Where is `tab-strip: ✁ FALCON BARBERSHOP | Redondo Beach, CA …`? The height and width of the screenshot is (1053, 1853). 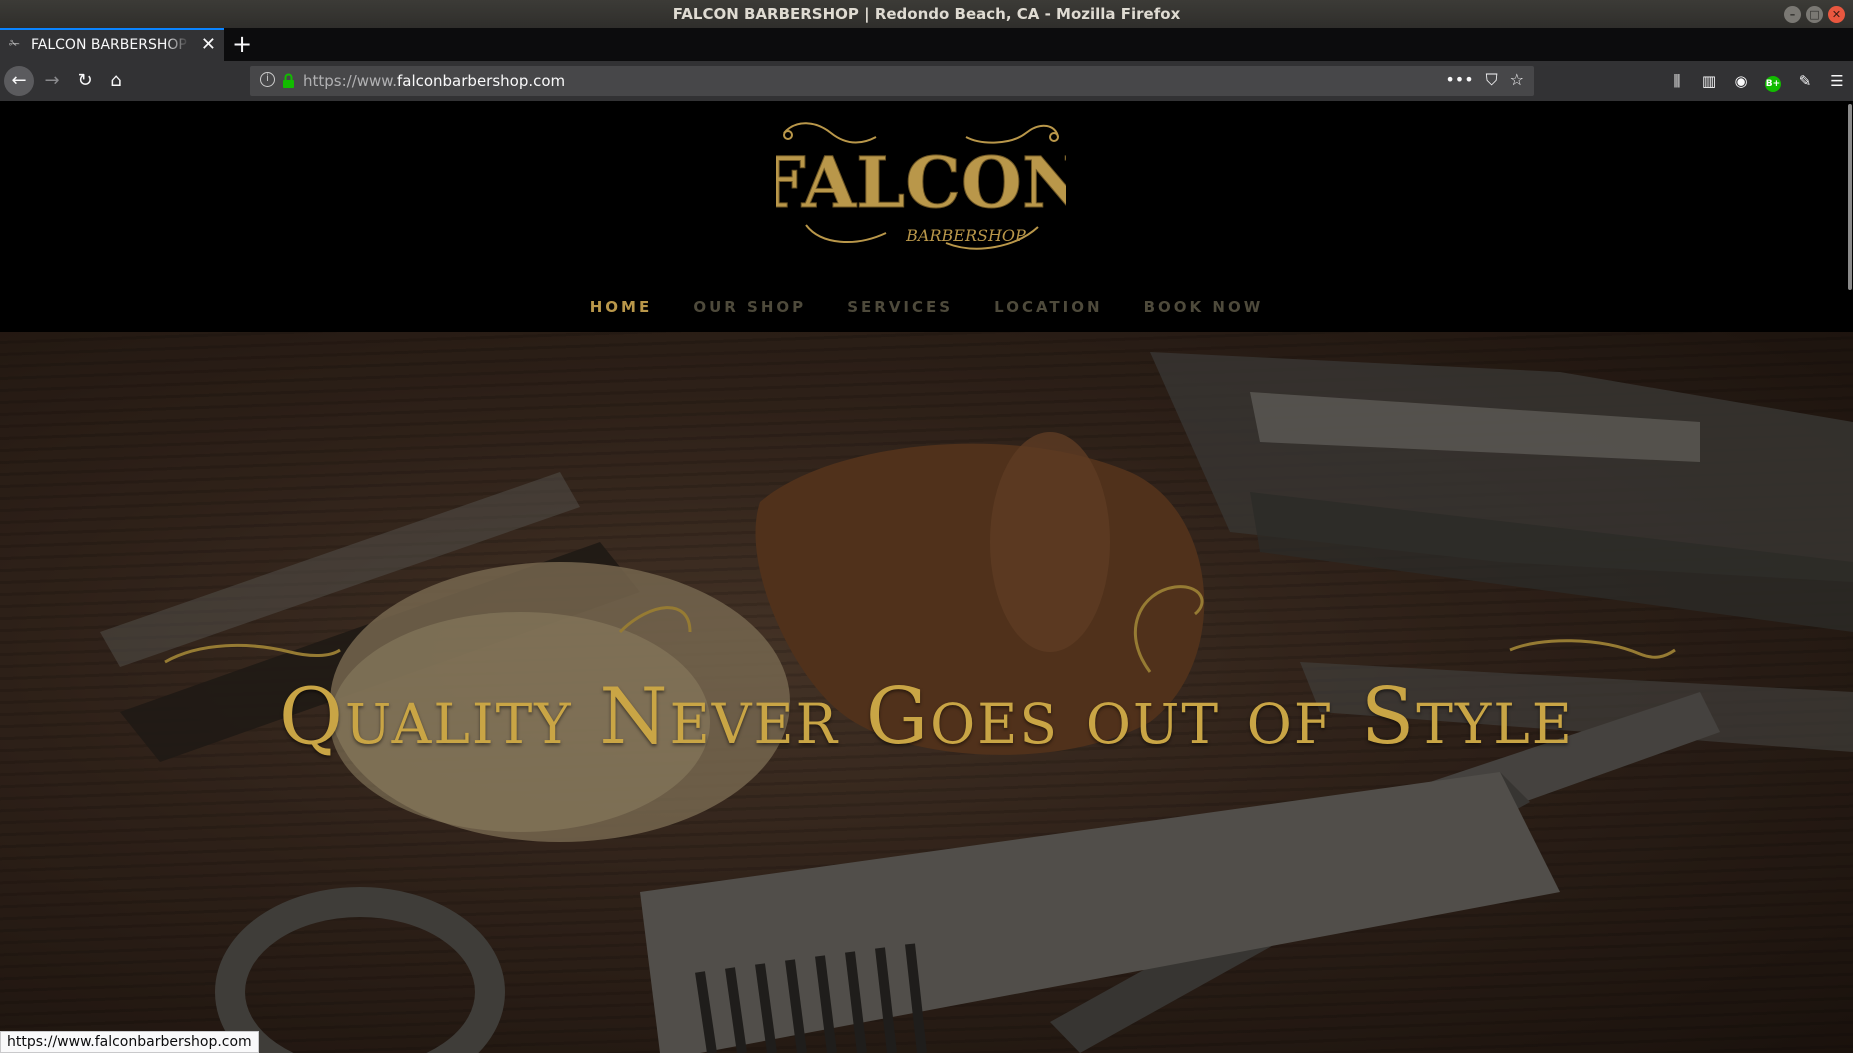
tab-strip: ✁ FALCON BARBERSHOP | Redondo Beach, CA … is located at coordinates (926, 44).